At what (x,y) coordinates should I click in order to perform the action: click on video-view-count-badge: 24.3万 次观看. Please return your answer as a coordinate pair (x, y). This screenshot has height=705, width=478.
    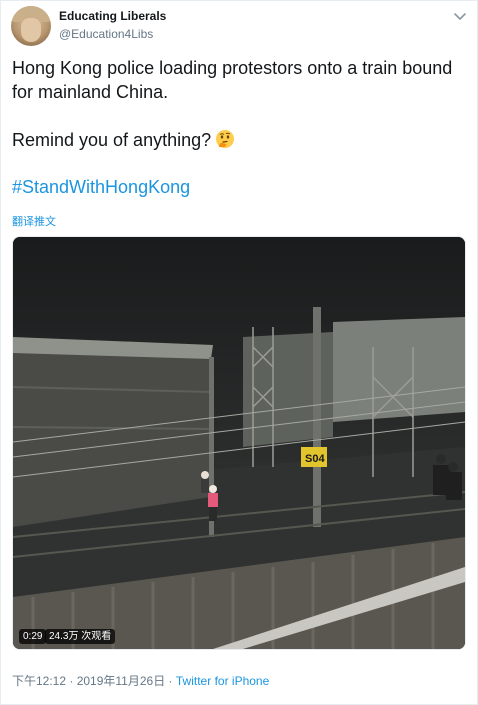
    Looking at the image, I should click on (80, 636).